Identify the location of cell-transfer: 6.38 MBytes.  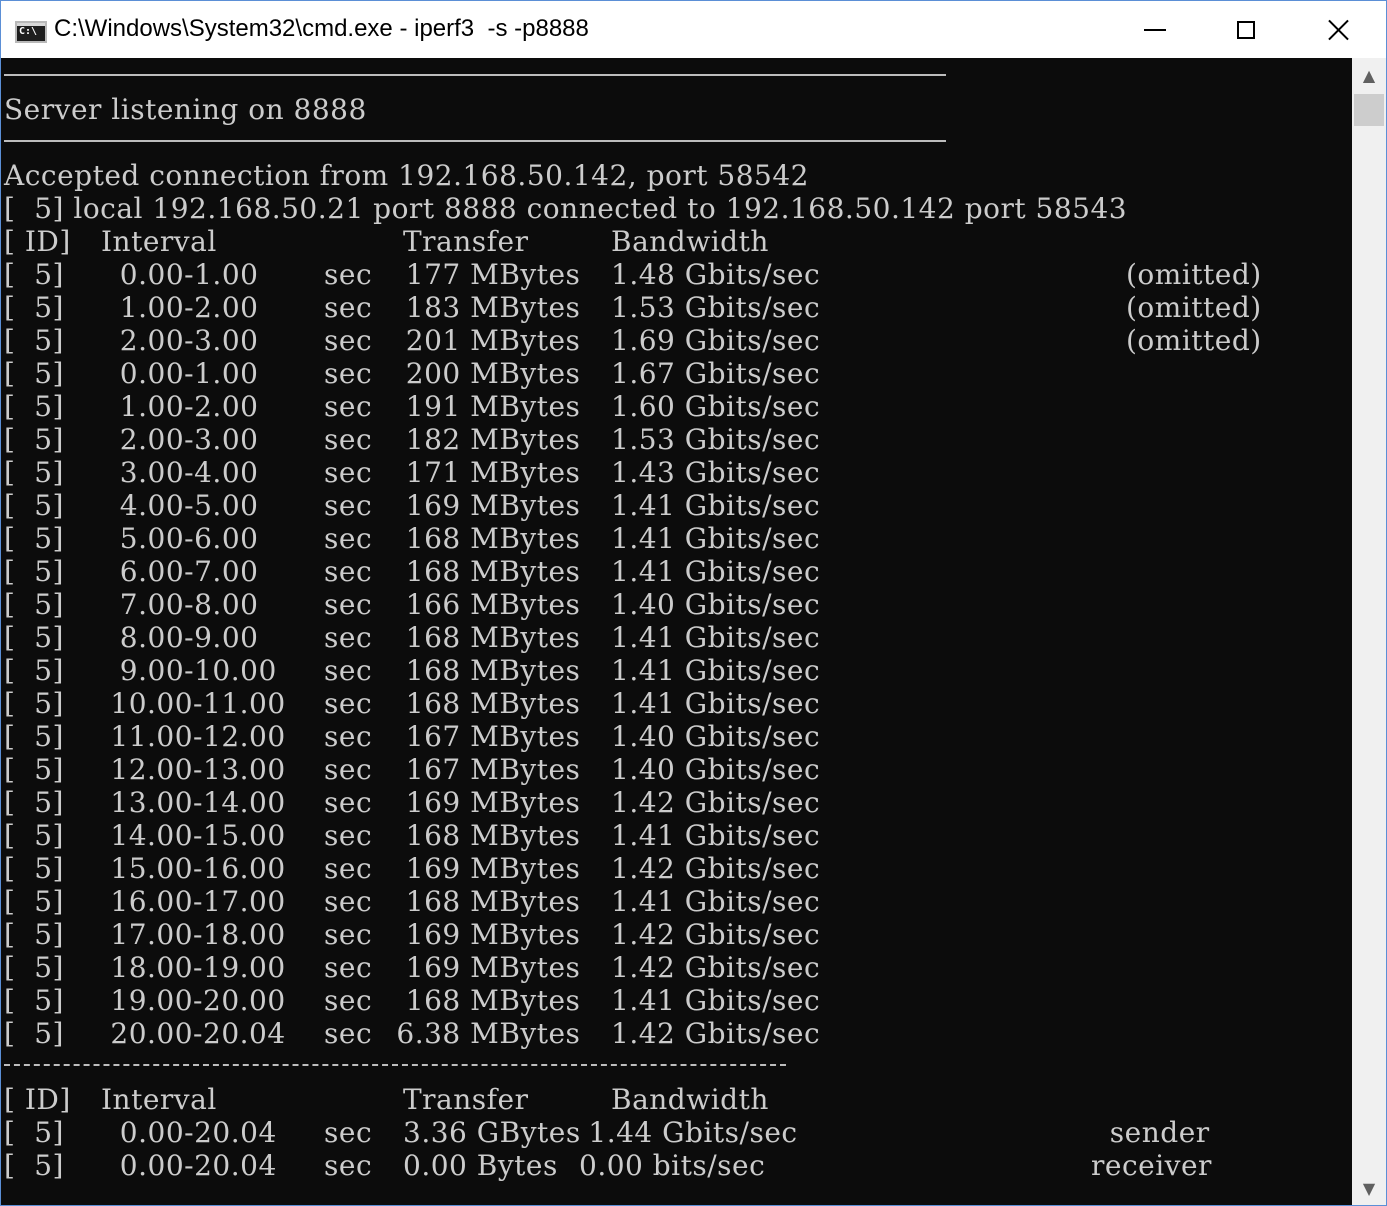
(484, 1033).